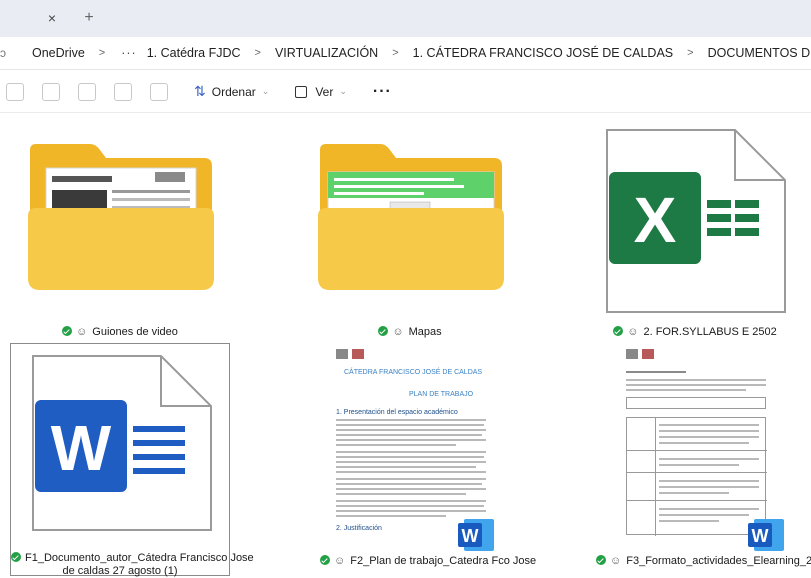 The width and height of the screenshot is (811, 578). What do you see at coordinates (3, 53) in the screenshot?
I see `back-icon: ͻ` at bounding box center [3, 53].